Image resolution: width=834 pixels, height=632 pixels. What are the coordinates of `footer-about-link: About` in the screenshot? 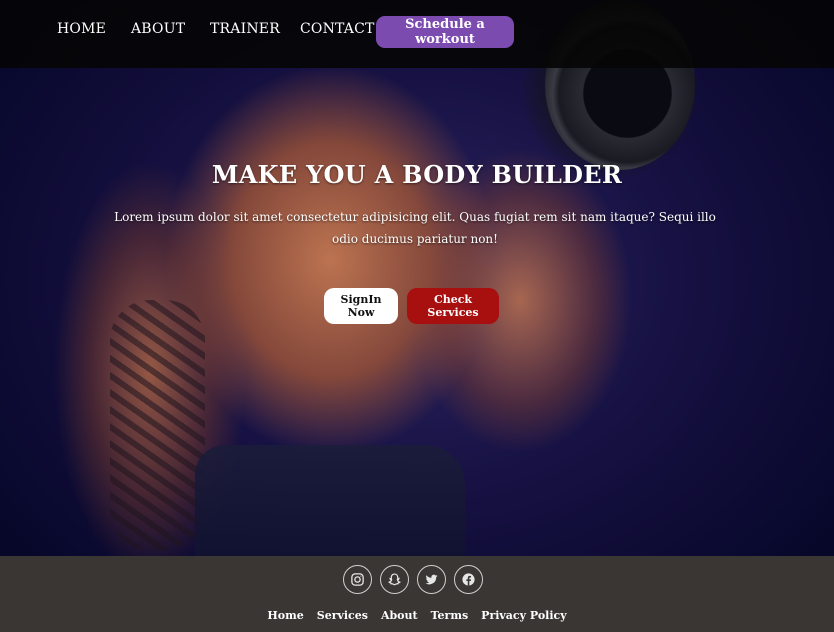 It's located at (399, 615).